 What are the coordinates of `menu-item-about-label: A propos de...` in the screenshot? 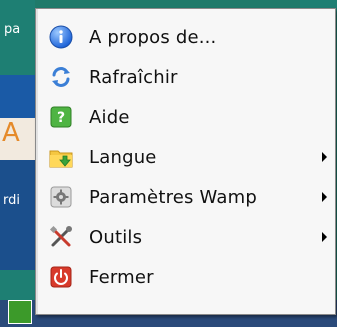 It's located at (153, 37).